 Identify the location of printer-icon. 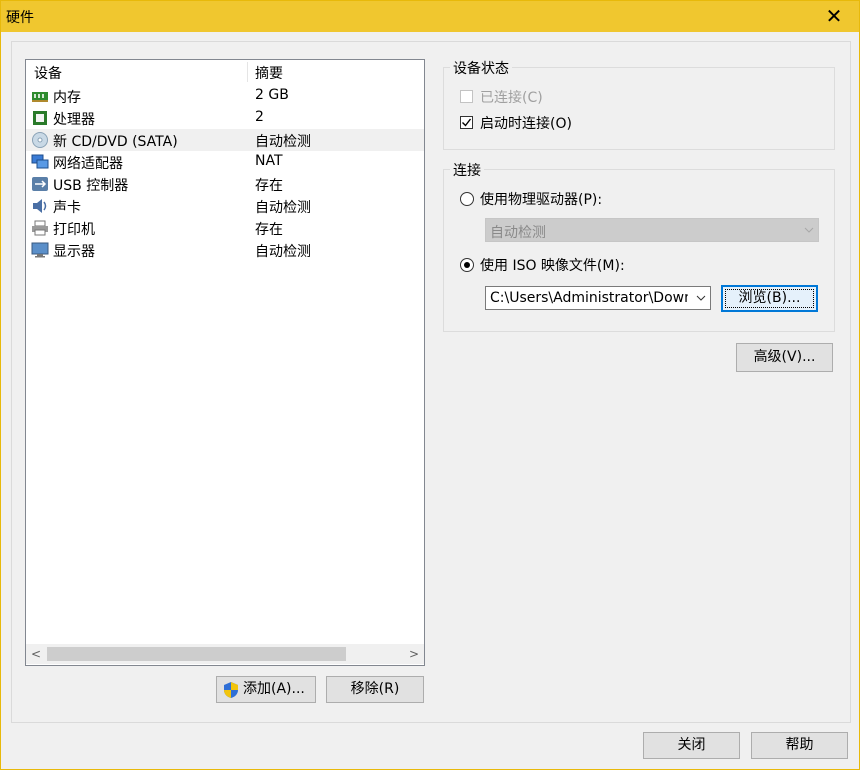
(40, 228).